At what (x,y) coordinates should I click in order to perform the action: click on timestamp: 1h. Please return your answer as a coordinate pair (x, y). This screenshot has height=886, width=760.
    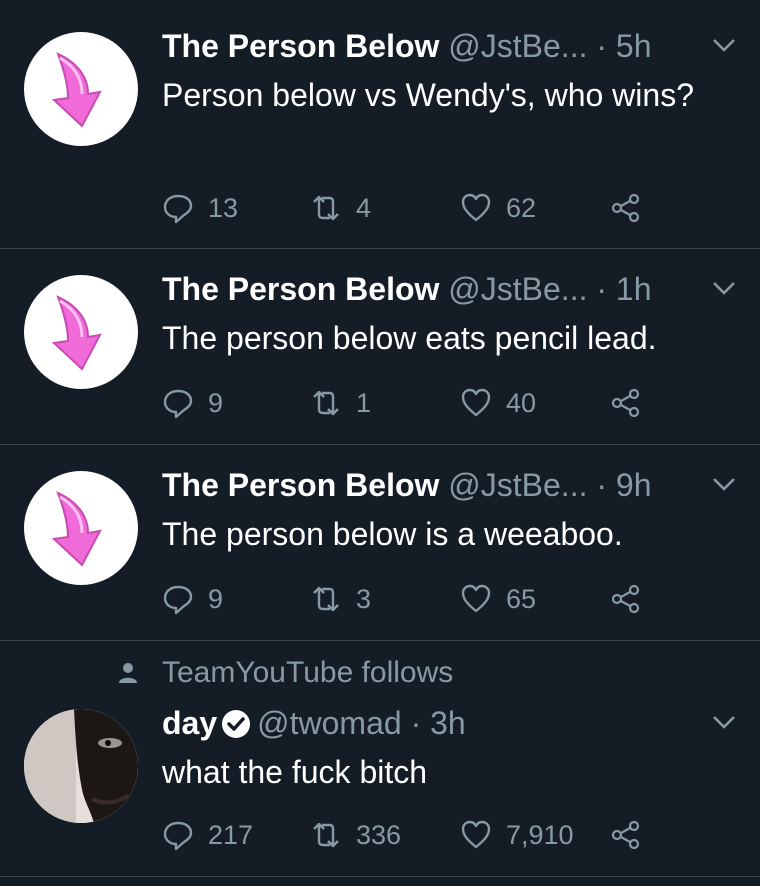
    Looking at the image, I should click on (634, 289).